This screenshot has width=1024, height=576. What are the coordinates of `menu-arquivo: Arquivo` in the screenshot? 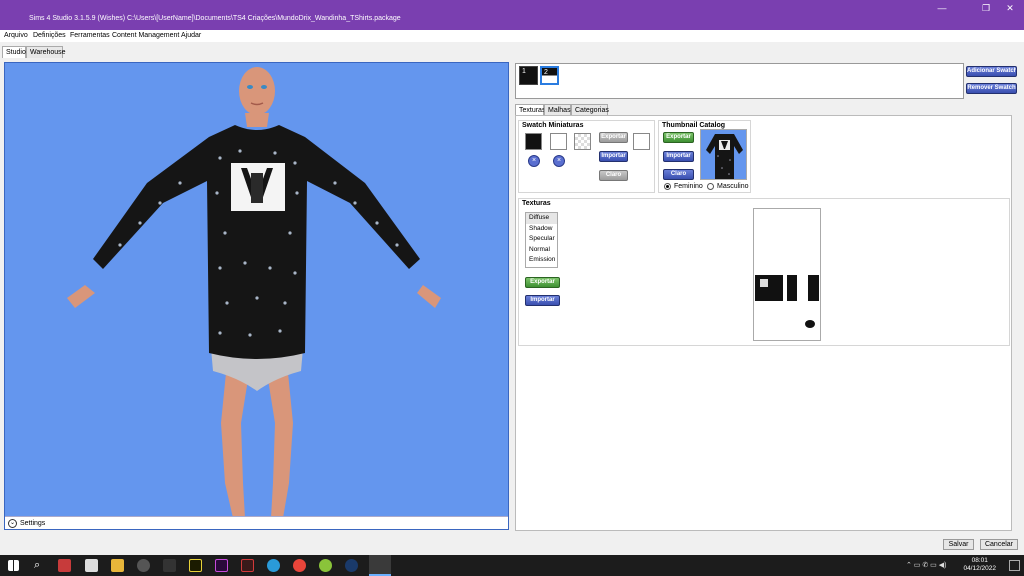 It's located at (16, 35).